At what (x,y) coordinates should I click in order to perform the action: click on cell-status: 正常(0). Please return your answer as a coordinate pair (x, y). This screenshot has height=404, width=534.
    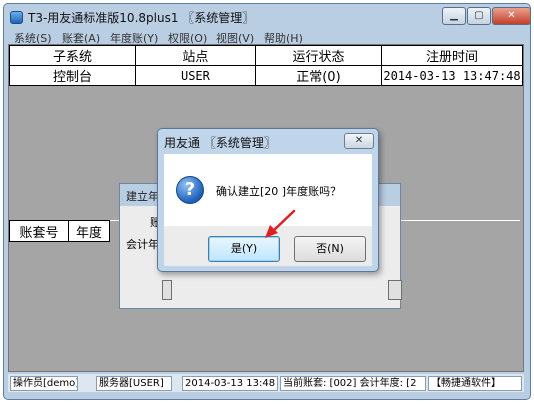
    Looking at the image, I should click on (318, 75).